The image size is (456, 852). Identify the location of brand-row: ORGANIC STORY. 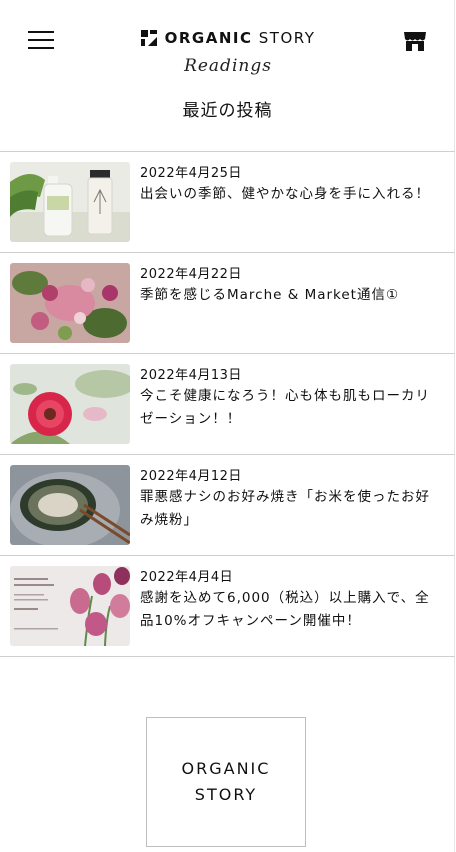
(228, 38).